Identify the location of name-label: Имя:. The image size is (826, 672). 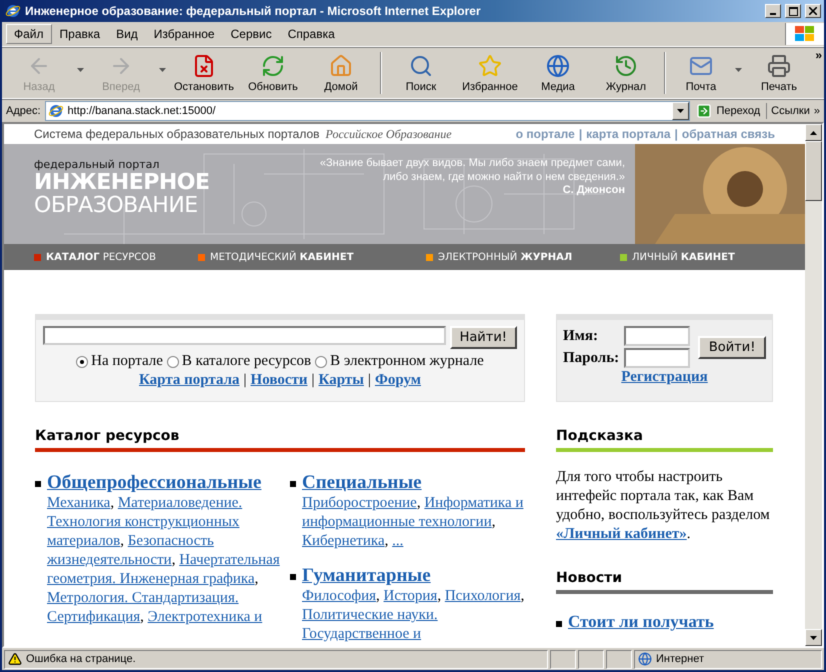
(581, 336).